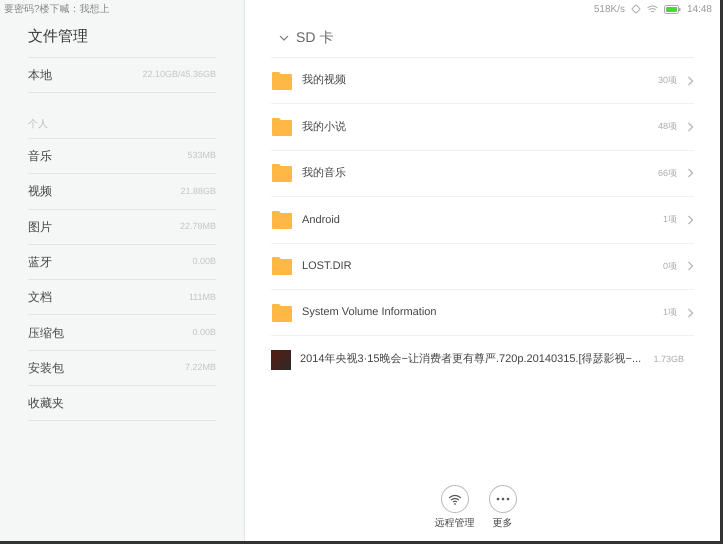 The height and width of the screenshot is (544, 723). Describe the element at coordinates (482, 220) in the screenshot. I see `file-list-item: Android 1项` at that location.